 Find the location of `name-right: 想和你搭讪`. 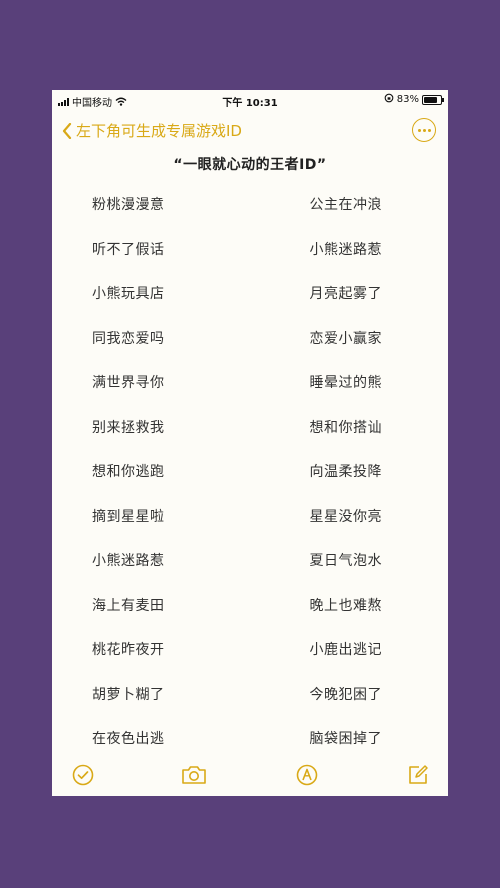

name-right: 想和你搭讪 is located at coordinates (345, 427).